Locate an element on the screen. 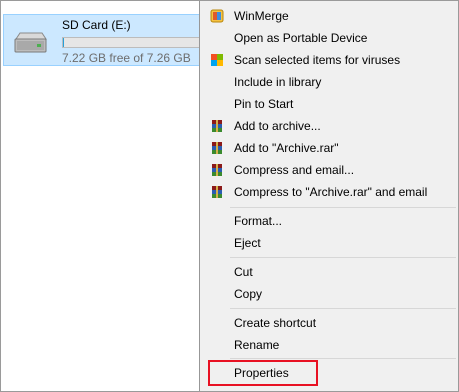  menu-item-copy: Copy is located at coordinates (329, 294).